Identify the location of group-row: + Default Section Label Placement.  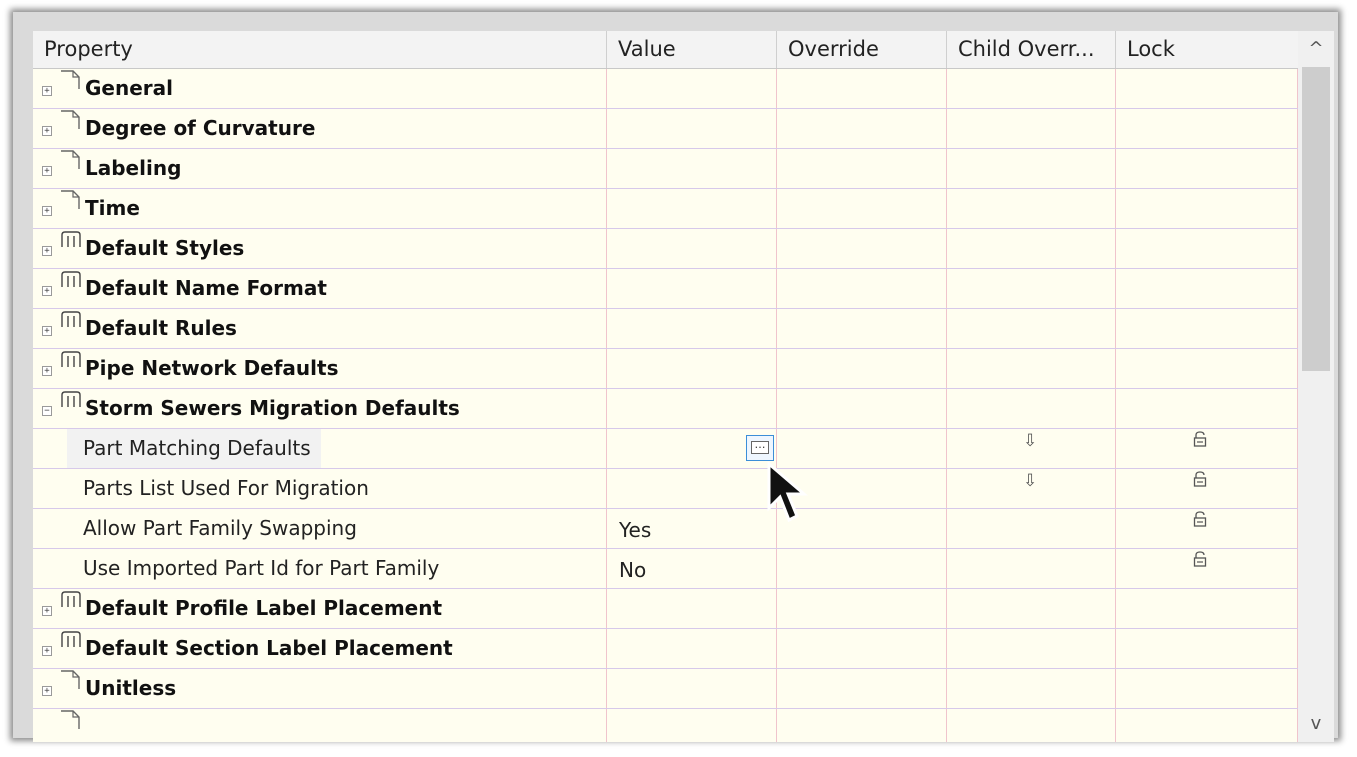
(665, 649).